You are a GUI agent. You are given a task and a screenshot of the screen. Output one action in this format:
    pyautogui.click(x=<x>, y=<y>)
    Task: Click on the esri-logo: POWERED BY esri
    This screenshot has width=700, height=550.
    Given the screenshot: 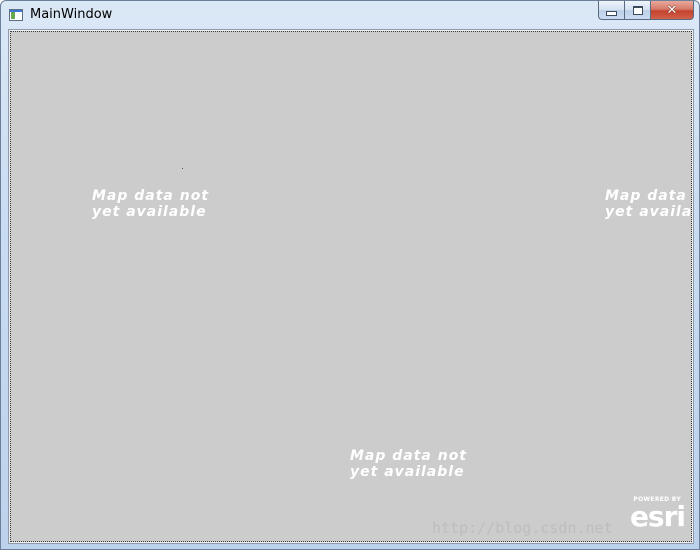 What is the action you would take?
    pyautogui.click(x=654, y=515)
    